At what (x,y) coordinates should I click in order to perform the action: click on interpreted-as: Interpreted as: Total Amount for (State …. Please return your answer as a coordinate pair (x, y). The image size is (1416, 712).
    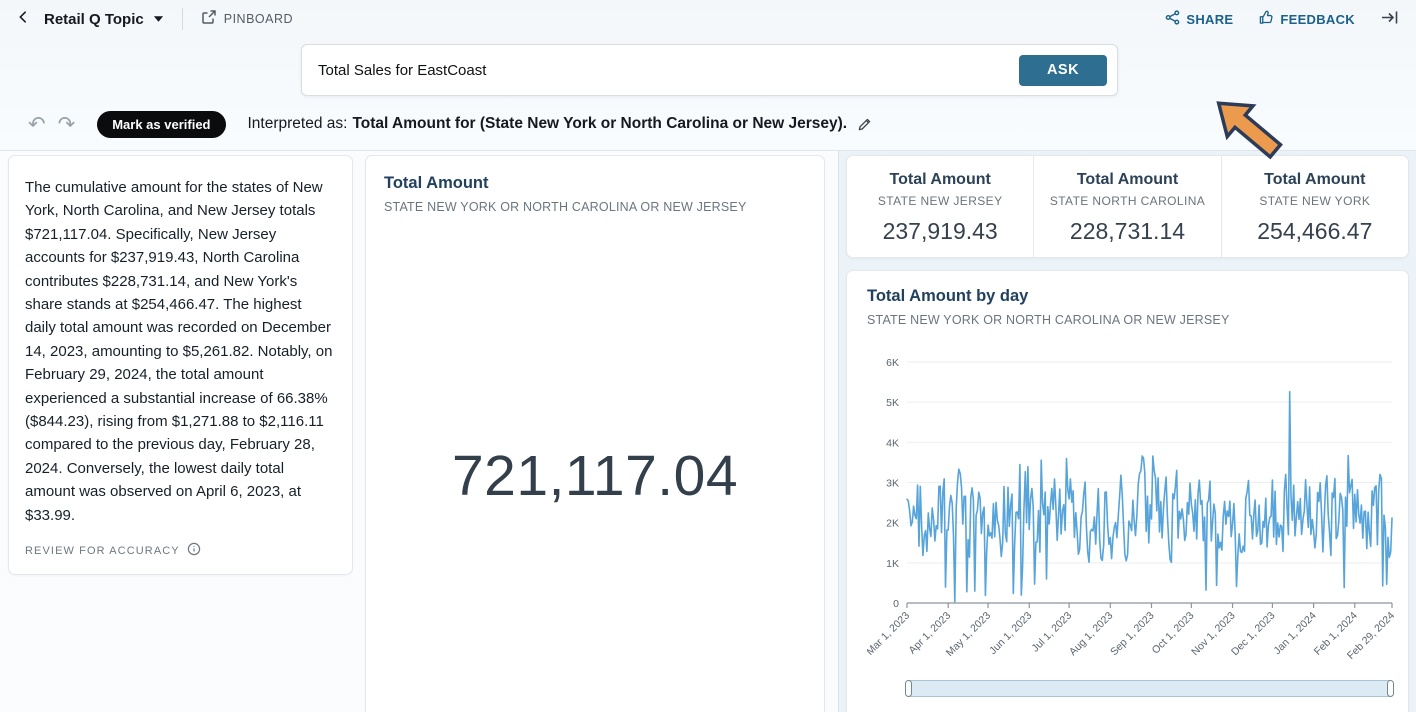
    Looking at the image, I should click on (560, 124).